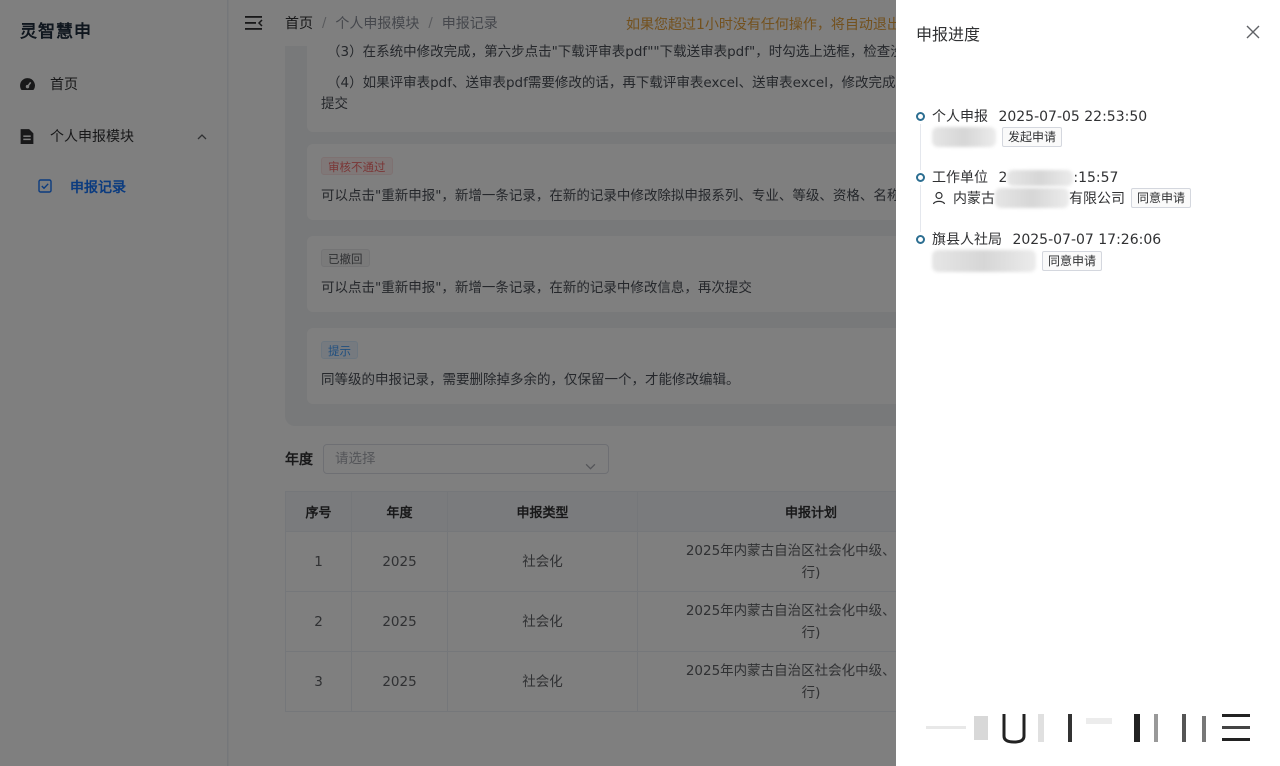 This screenshot has height=766, width=1280. What do you see at coordinates (967, 240) in the screenshot?
I see `timeline-title: 旗县人社局` at bounding box center [967, 240].